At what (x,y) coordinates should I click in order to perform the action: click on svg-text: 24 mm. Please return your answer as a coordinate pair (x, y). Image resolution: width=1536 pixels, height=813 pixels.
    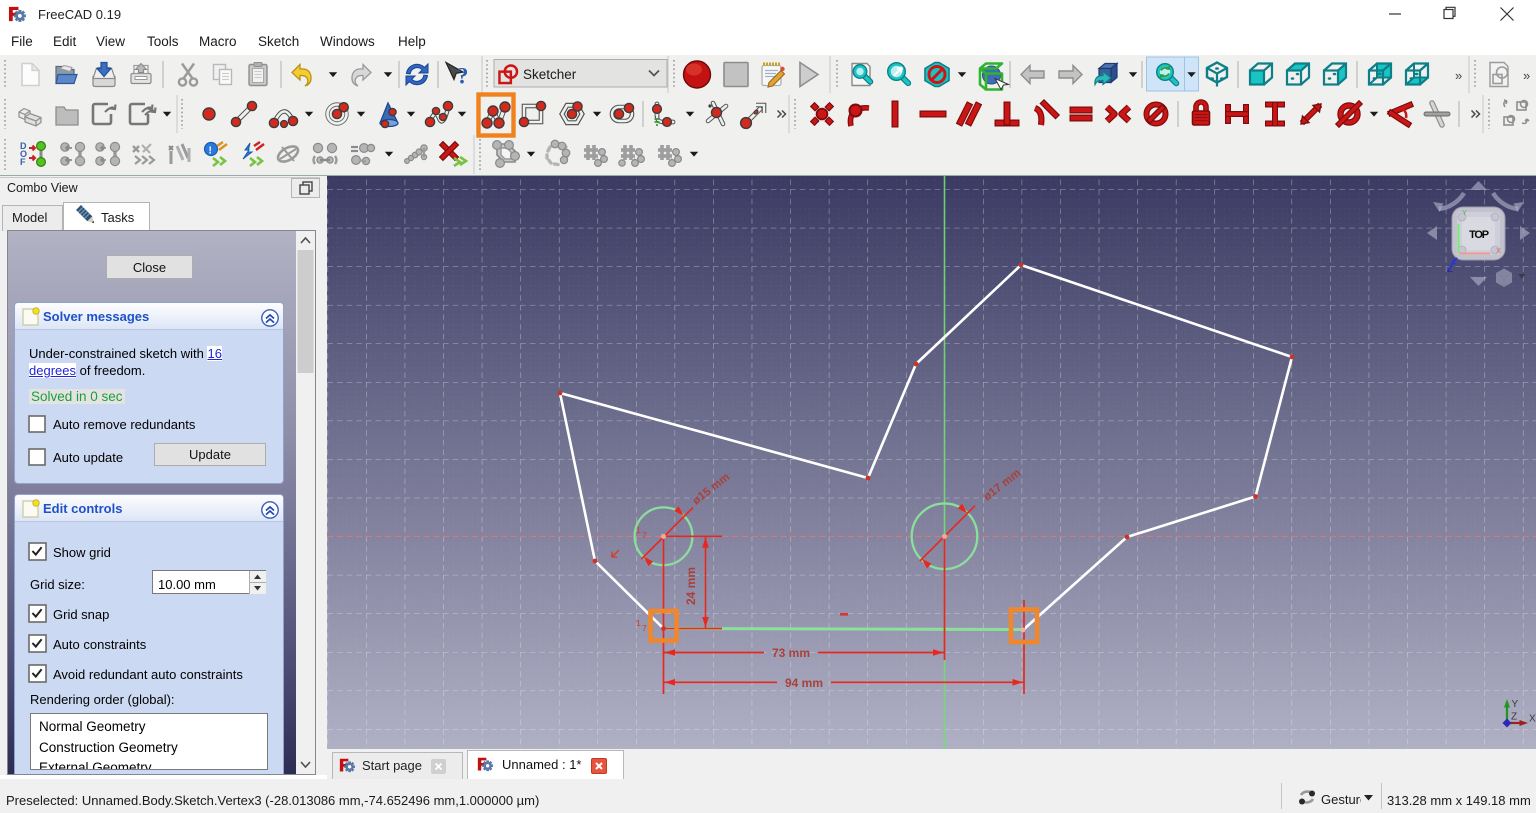
    Looking at the image, I should click on (691, 586).